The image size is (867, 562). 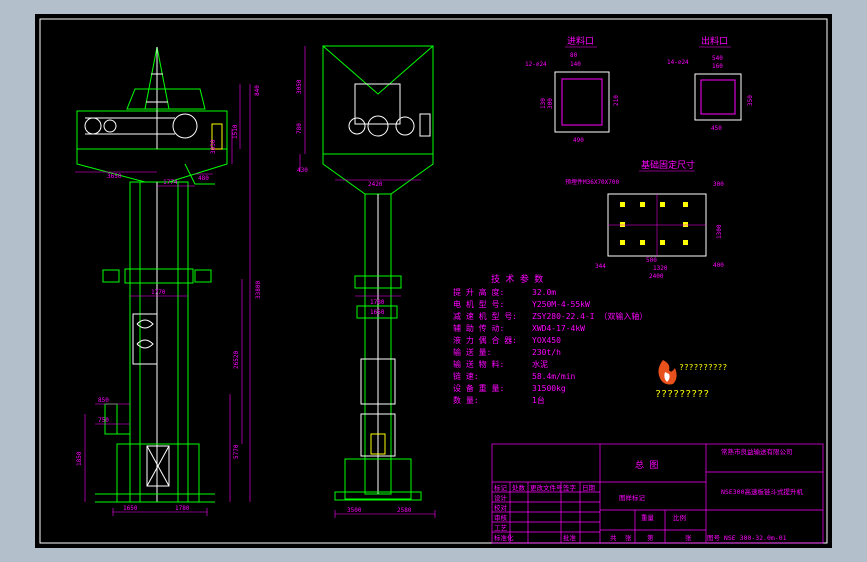 I want to click on spec-label-0: 提 升 高 度:, so click(x=478, y=292).